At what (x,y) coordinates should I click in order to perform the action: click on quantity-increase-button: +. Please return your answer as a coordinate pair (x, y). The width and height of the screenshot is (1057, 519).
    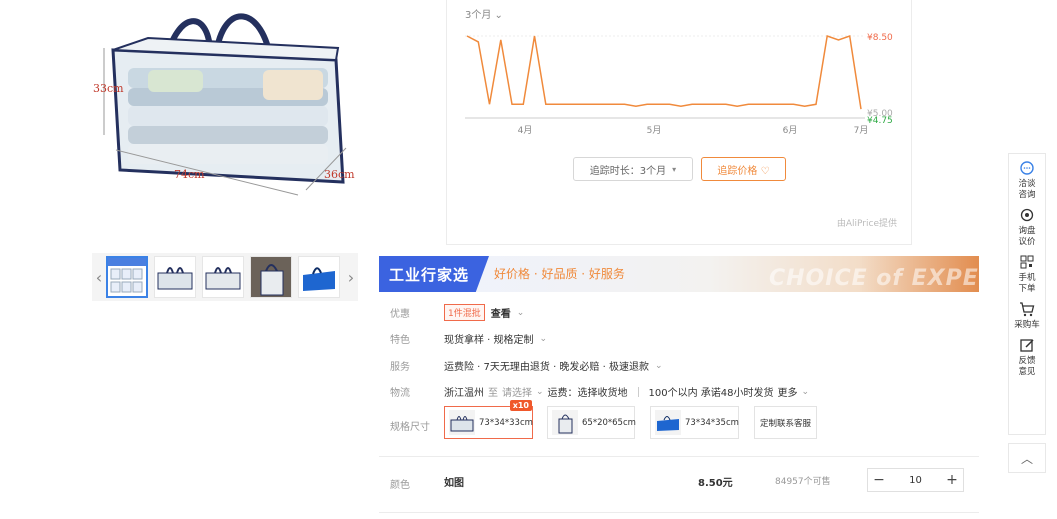
    Looking at the image, I should click on (952, 480).